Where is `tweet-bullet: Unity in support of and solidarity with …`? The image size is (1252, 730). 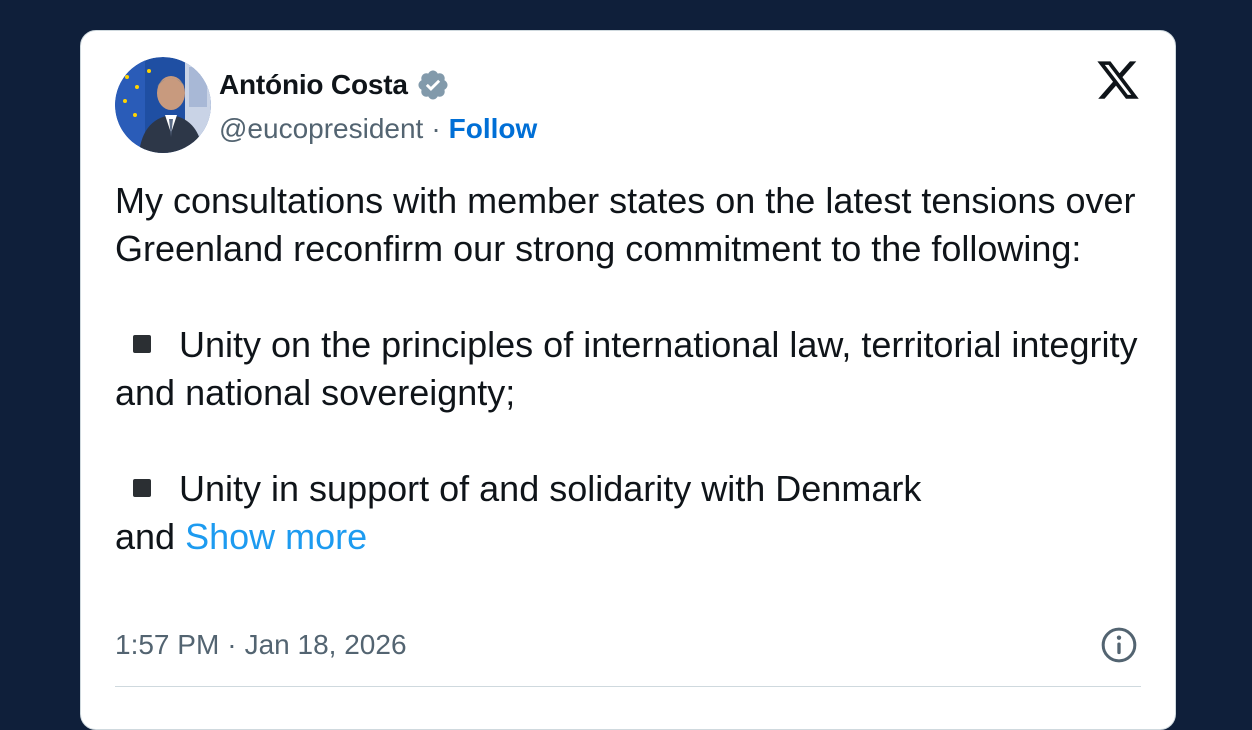
tweet-bullet: Unity in support of and solidarity with … is located at coordinates (635, 489).